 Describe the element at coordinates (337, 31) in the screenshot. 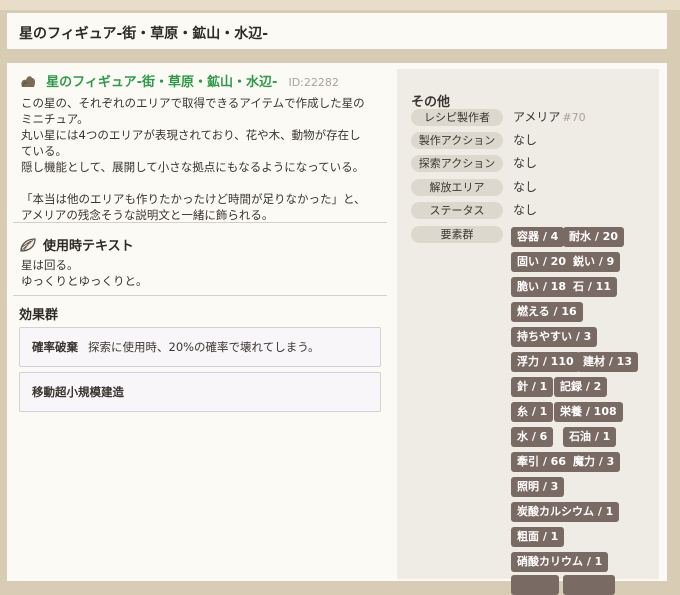

I see `page-header: 星のフィギュア-街・草原・鉱山・水辺-` at that location.